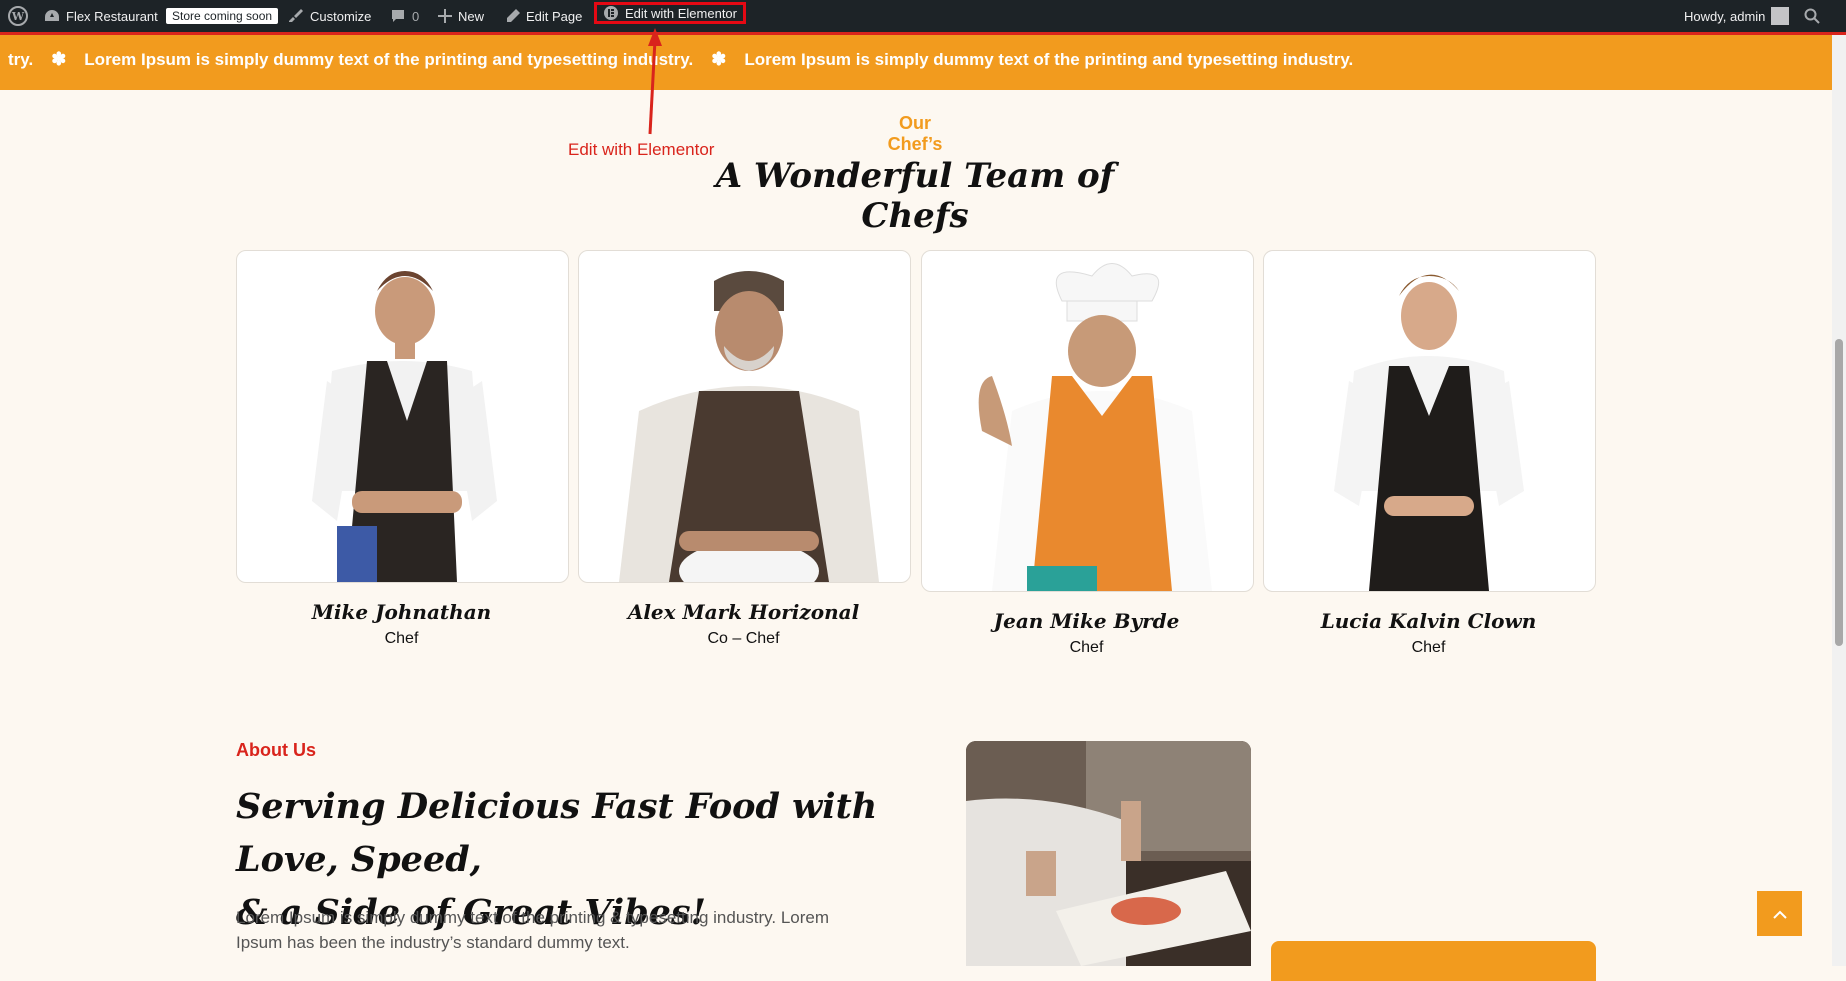 Image resolution: width=1846 pixels, height=981 pixels. Describe the element at coordinates (1086, 621) in the screenshot. I see `chef-name: Jean Mike Byrde` at that location.